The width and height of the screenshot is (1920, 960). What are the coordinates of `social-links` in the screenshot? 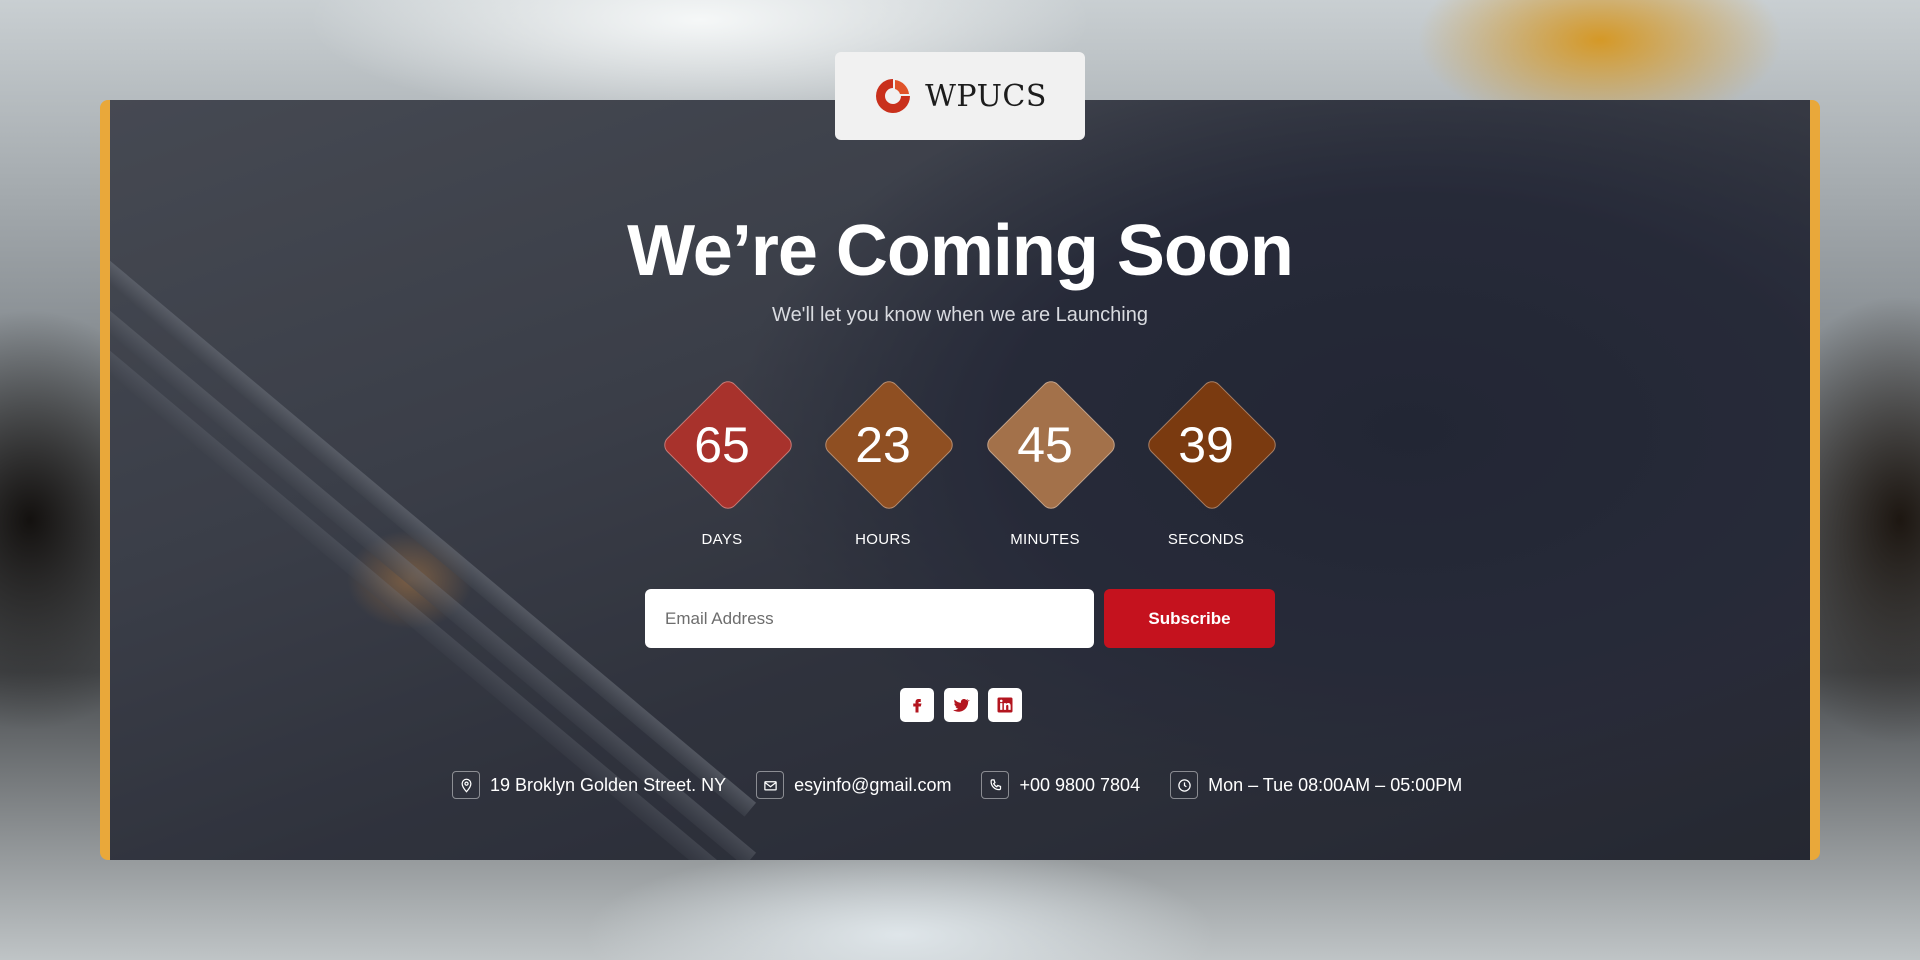 It's located at (961, 705).